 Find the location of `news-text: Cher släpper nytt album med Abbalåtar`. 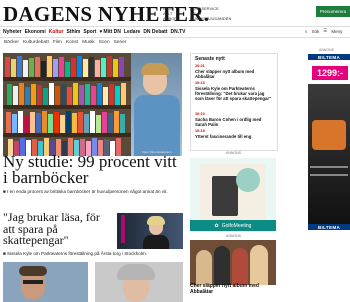

news-text: Cher släpper nytt album med Abbalåtar is located at coordinates (225, 74).